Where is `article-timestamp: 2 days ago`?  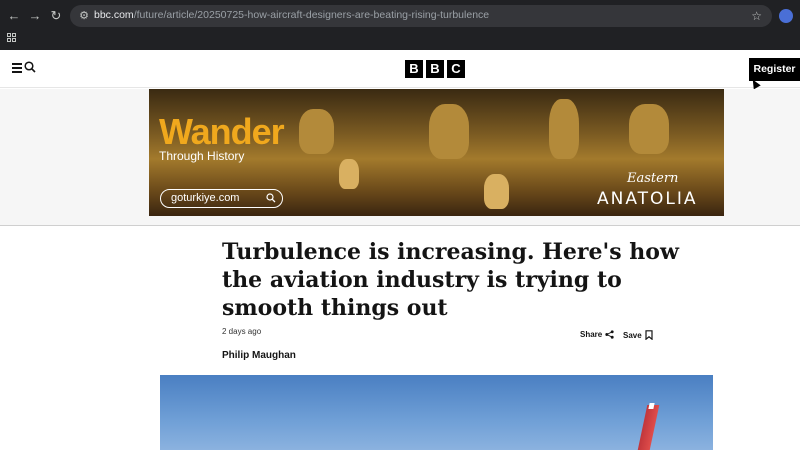 article-timestamp: 2 days ago is located at coordinates (242, 331).